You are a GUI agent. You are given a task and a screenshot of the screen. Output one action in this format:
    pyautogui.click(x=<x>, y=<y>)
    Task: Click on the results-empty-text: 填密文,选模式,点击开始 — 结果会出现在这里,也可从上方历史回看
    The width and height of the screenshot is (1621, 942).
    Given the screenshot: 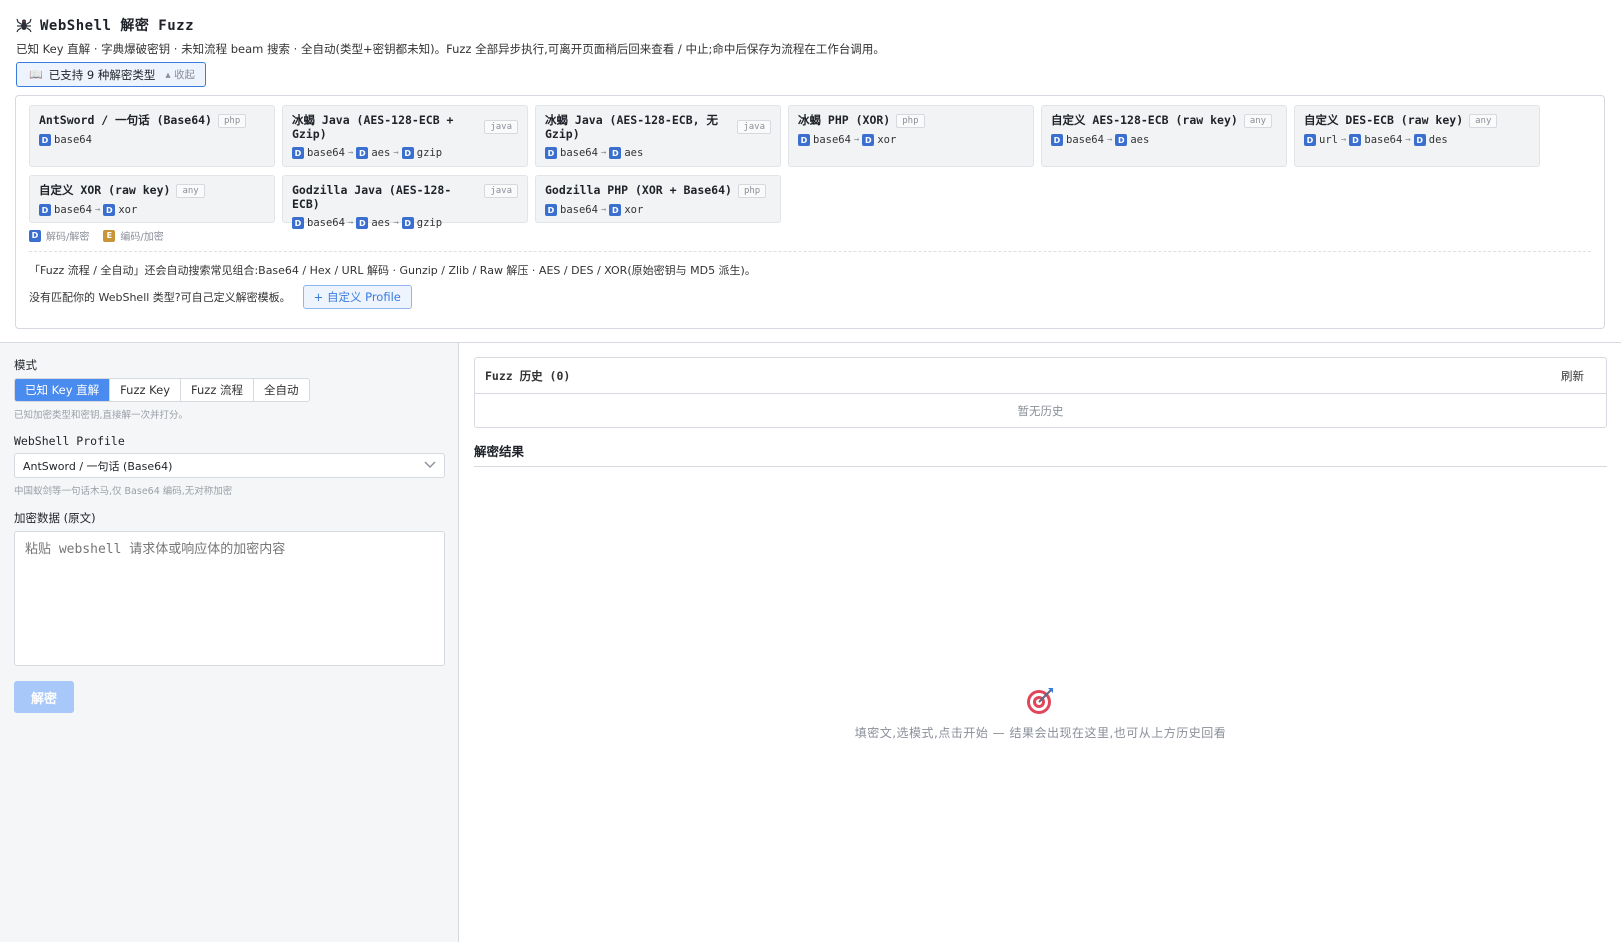 What is the action you would take?
    pyautogui.click(x=1040, y=733)
    